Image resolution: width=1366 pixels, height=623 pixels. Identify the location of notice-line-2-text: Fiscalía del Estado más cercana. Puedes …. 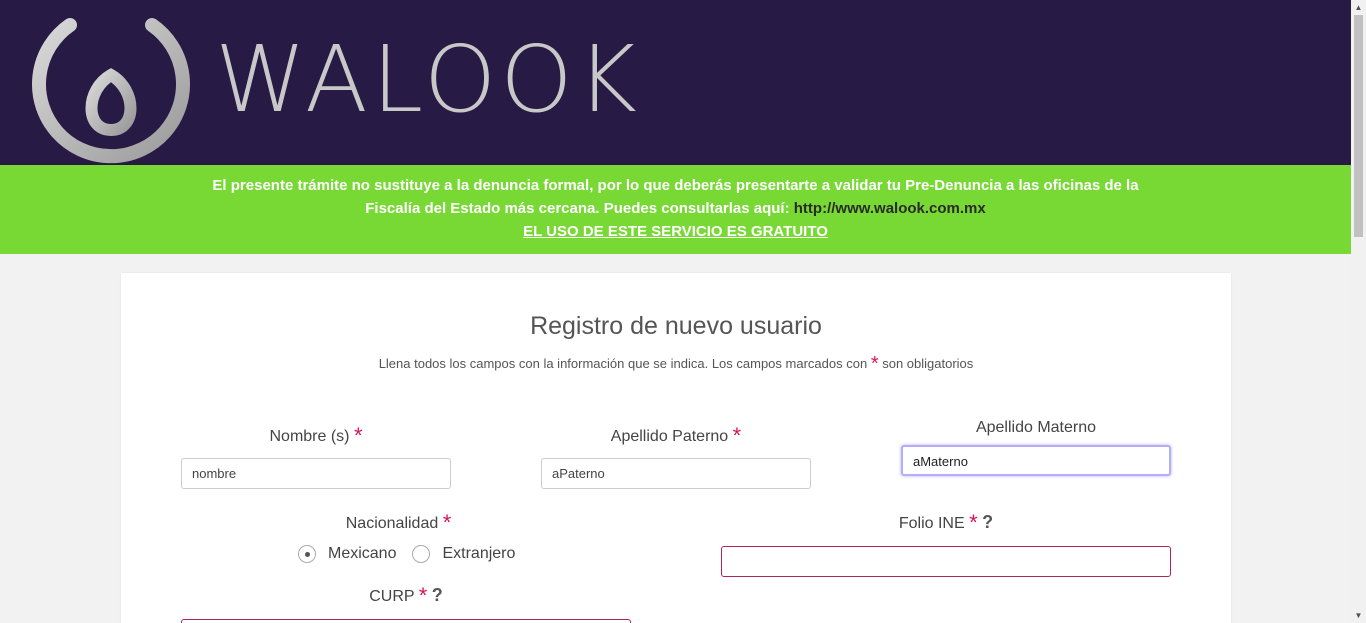
(577, 208).